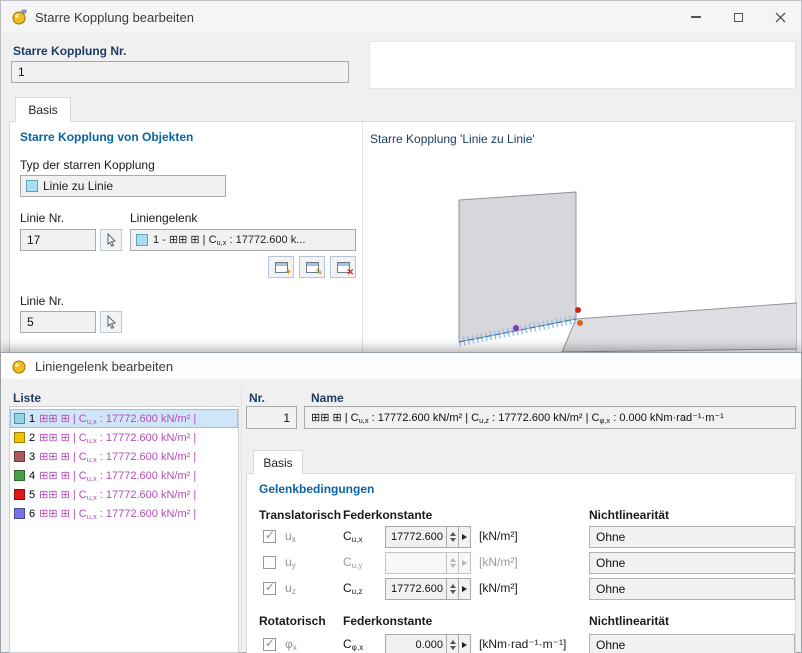  What do you see at coordinates (350, 272) in the screenshot?
I see `delete-x-icon: ✕` at bounding box center [350, 272].